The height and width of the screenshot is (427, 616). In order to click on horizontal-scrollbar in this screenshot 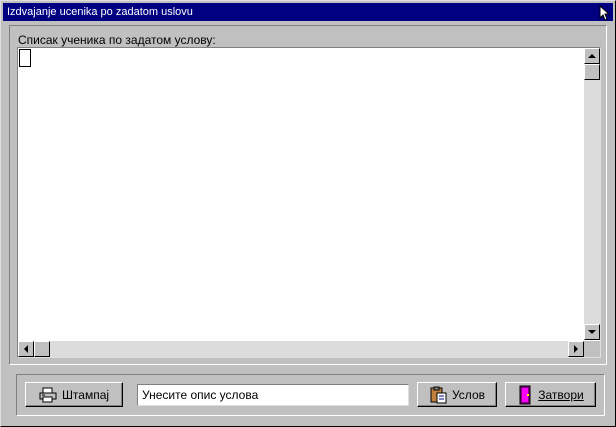, I will do `click(301, 349)`.